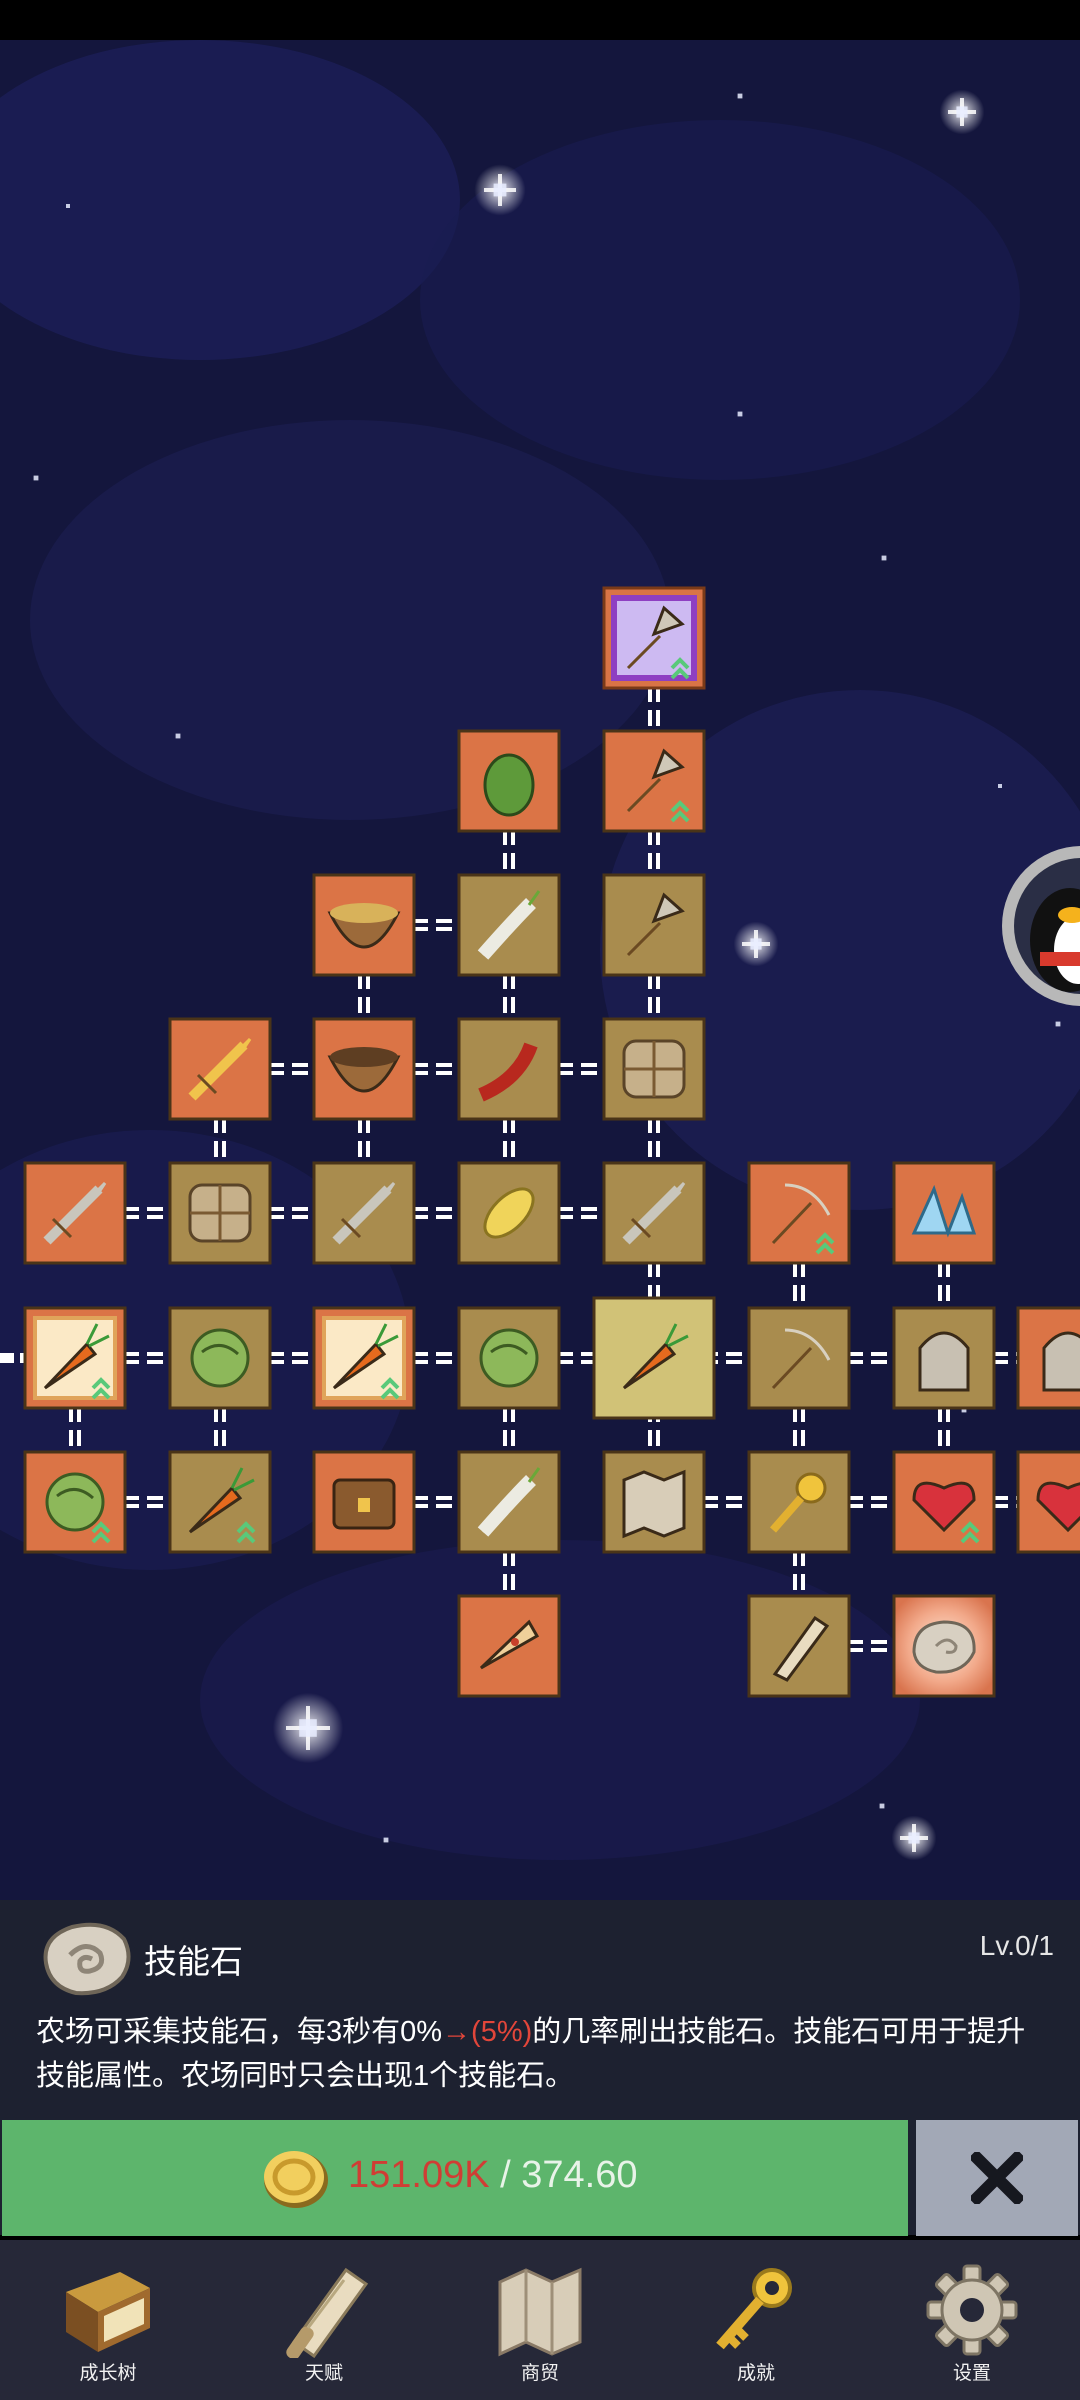 Image resolution: width=1080 pixels, height=2400 pixels. I want to click on skill-title: 技能石, so click(193, 1961).